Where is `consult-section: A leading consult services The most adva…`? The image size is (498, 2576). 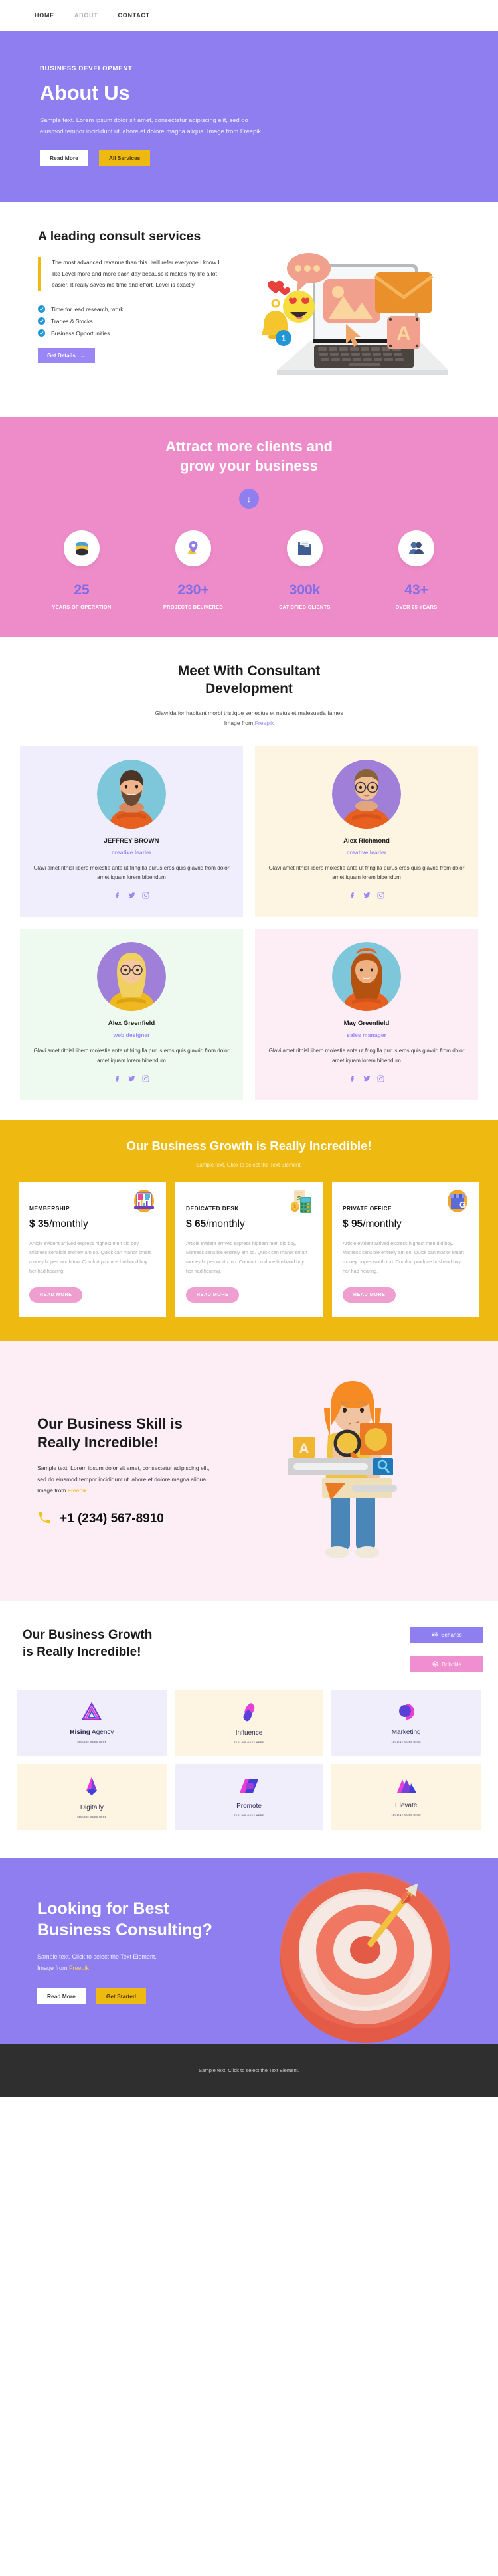 consult-section: A leading consult services The most adva… is located at coordinates (249, 309).